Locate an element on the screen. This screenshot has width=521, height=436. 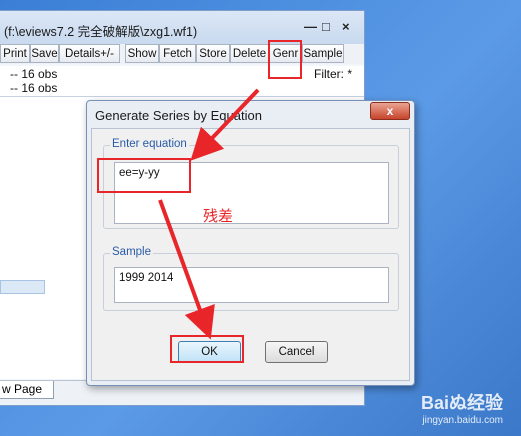
arrow-to-ok is located at coordinates (186, 269).